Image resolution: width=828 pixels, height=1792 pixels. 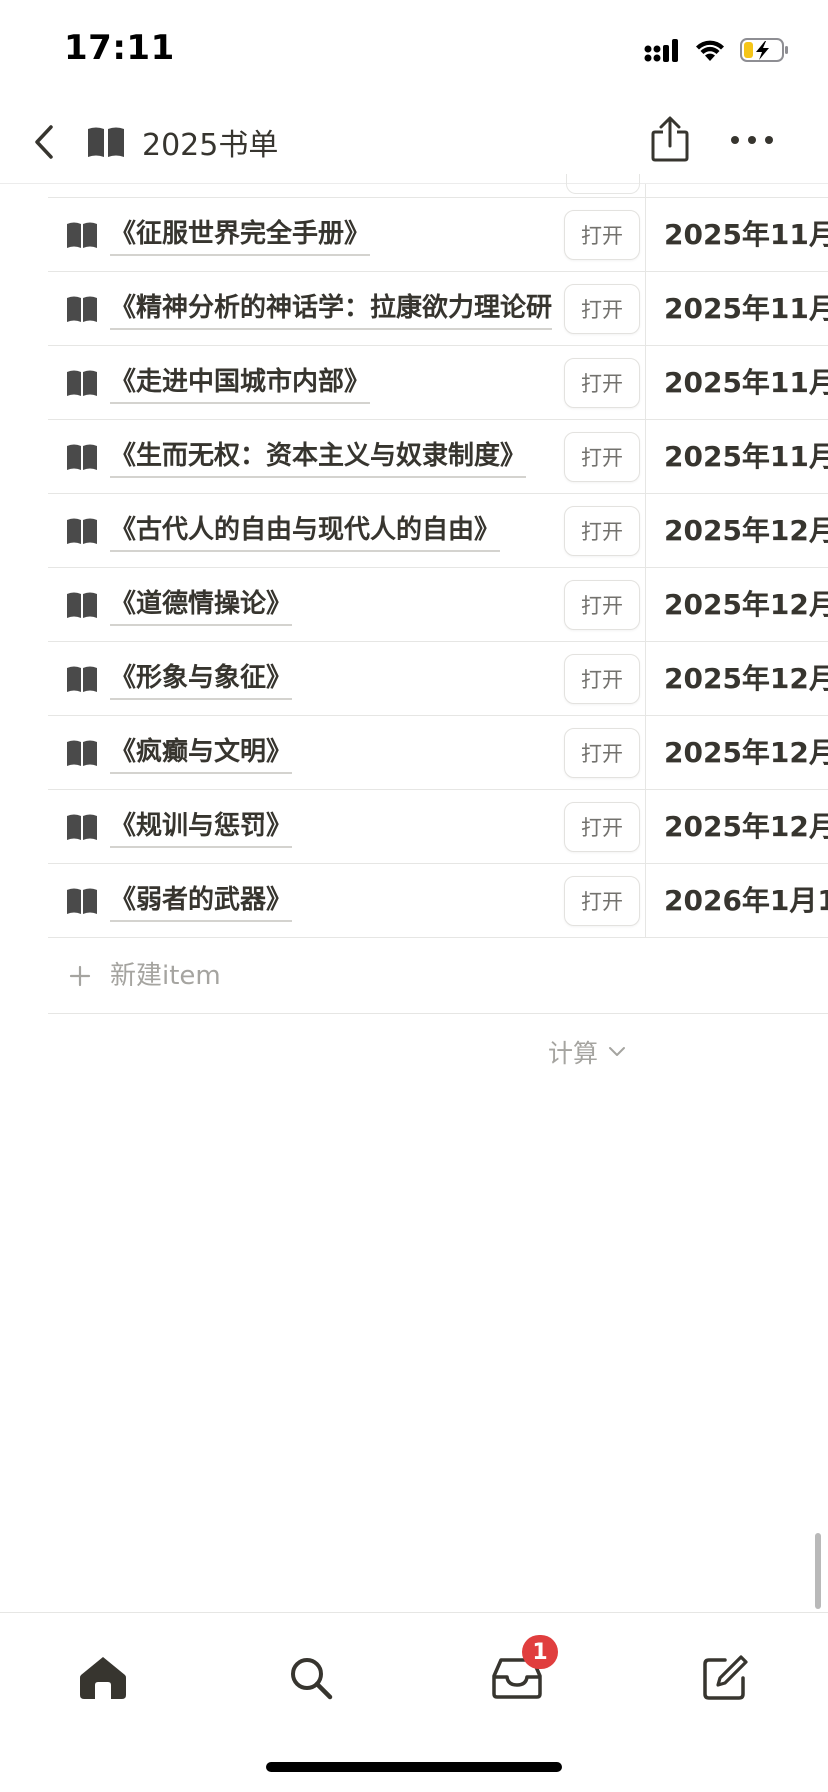 What do you see at coordinates (438, 235) in the screenshot?
I see `table-row: 《征服世界完全手册》 打开 2025年11月` at bounding box center [438, 235].